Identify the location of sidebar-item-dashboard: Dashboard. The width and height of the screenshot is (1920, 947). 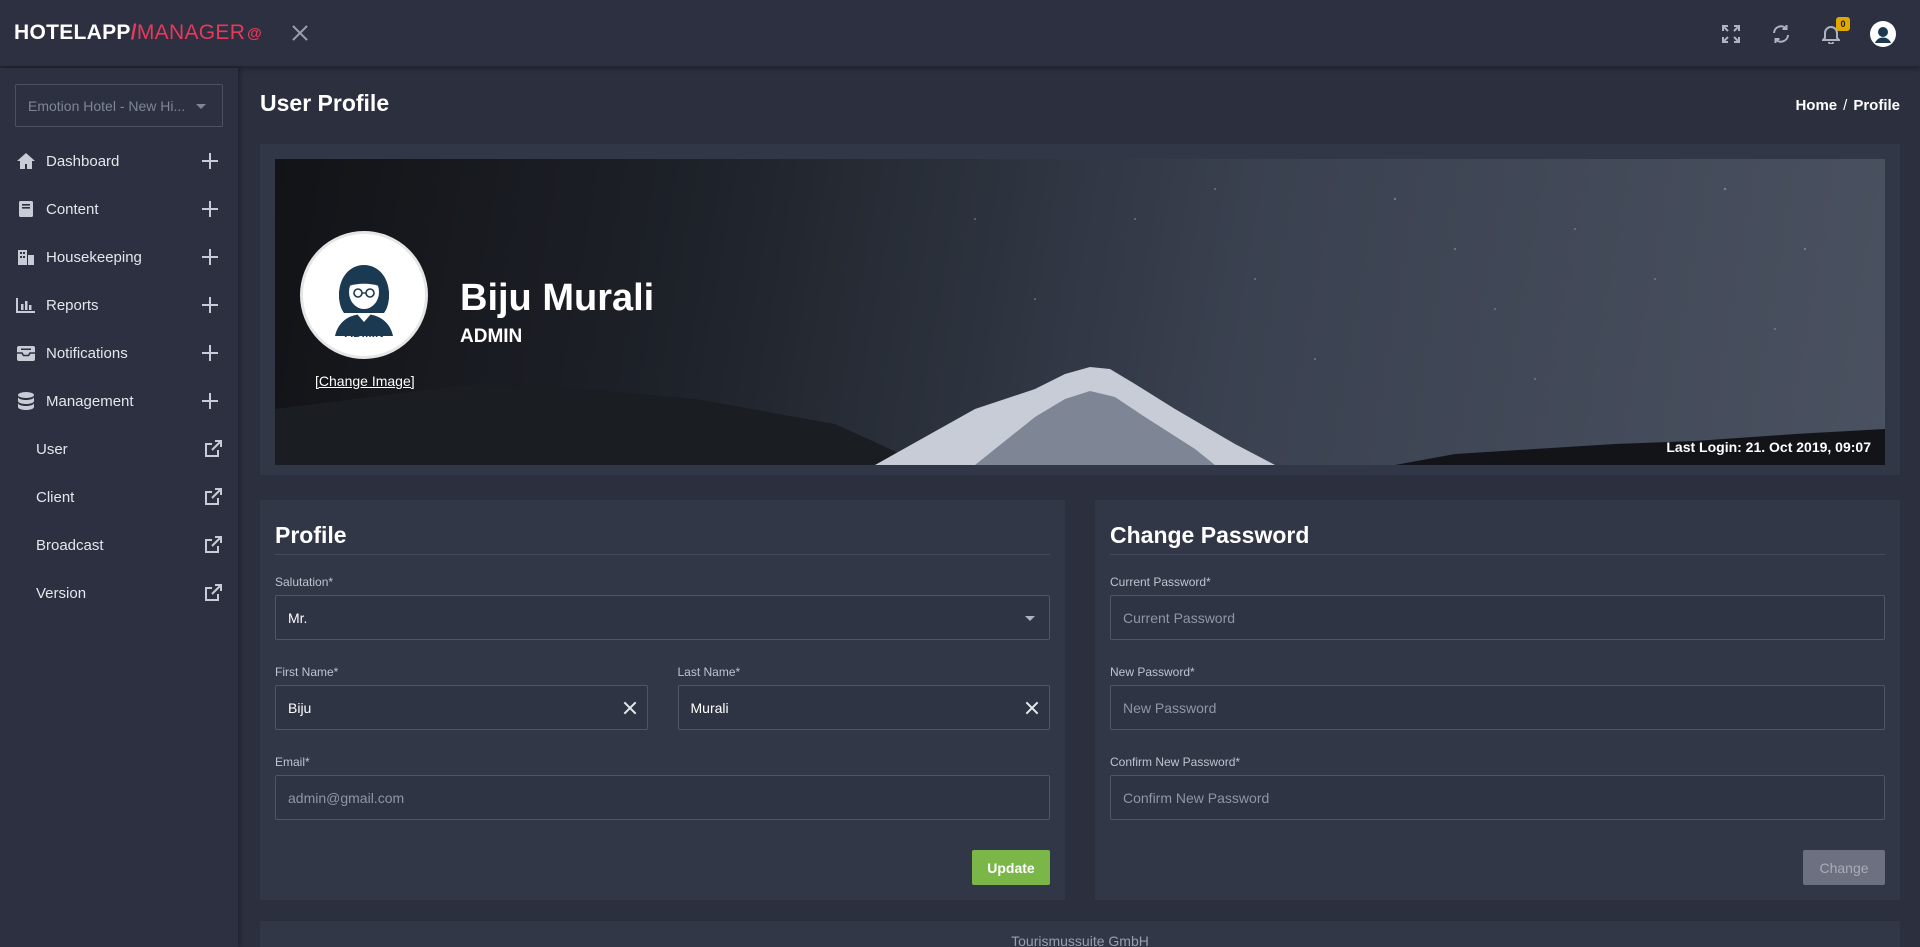
(119, 161).